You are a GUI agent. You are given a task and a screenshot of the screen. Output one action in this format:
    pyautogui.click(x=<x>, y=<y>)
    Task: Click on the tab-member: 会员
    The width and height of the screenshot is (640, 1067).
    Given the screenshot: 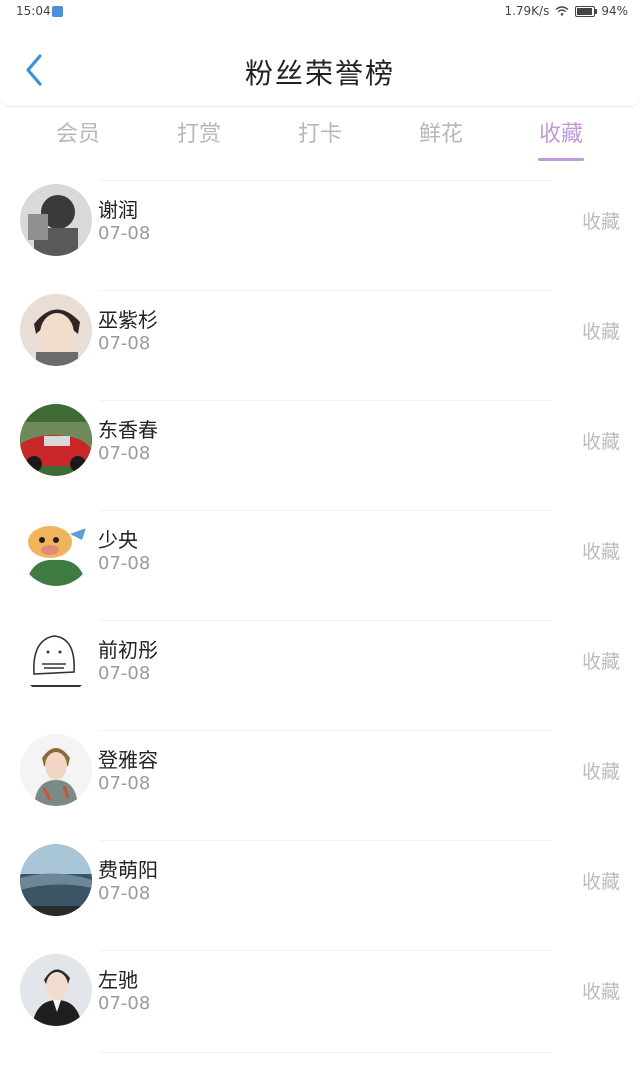 What is the action you would take?
    pyautogui.click(x=78, y=132)
    